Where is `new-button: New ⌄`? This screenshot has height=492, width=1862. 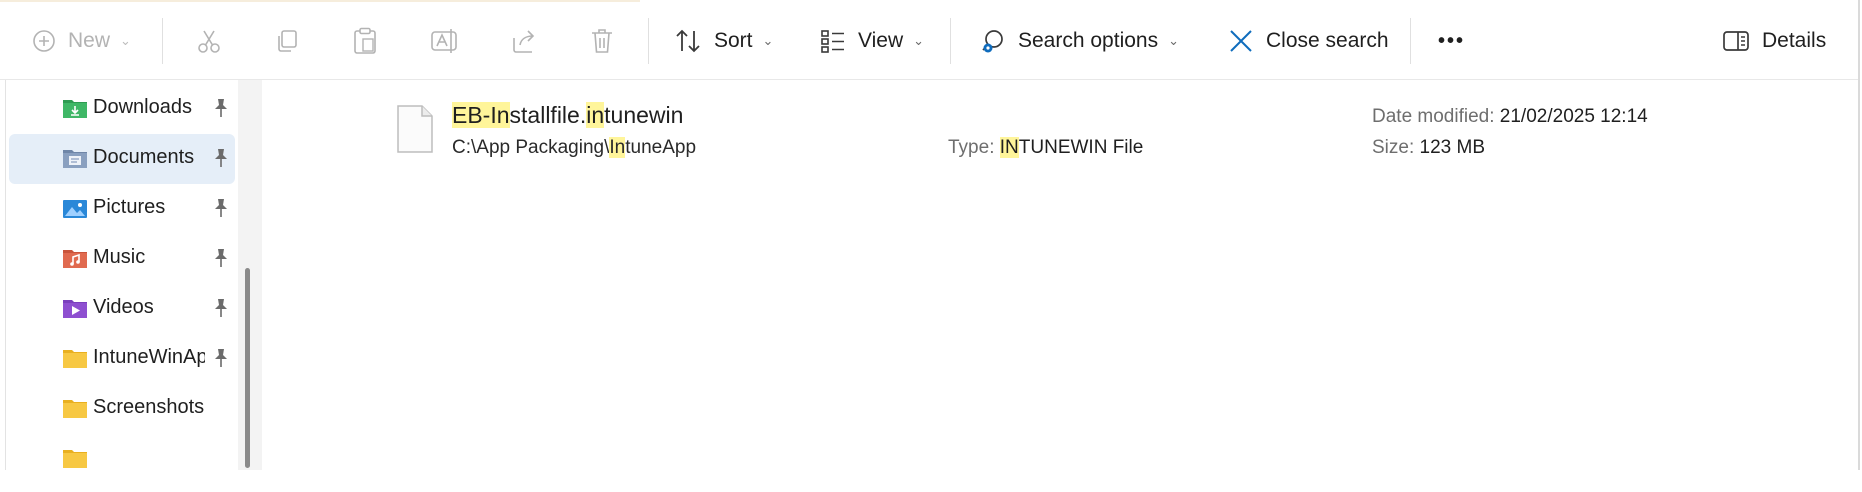 new-button: New ⌄ is located at coordinates (81, 41).